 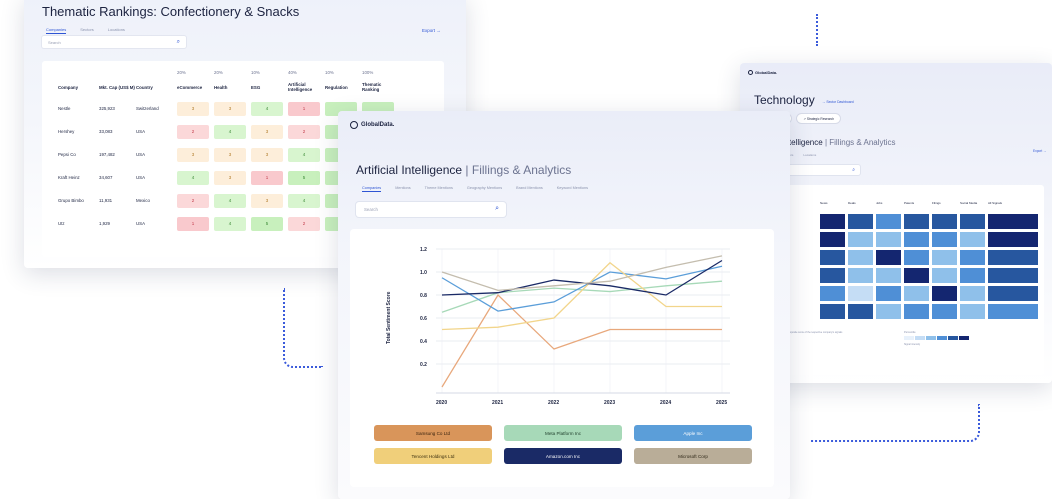 I want to click on scale-label: Percentile, so click(x=910, y=332).